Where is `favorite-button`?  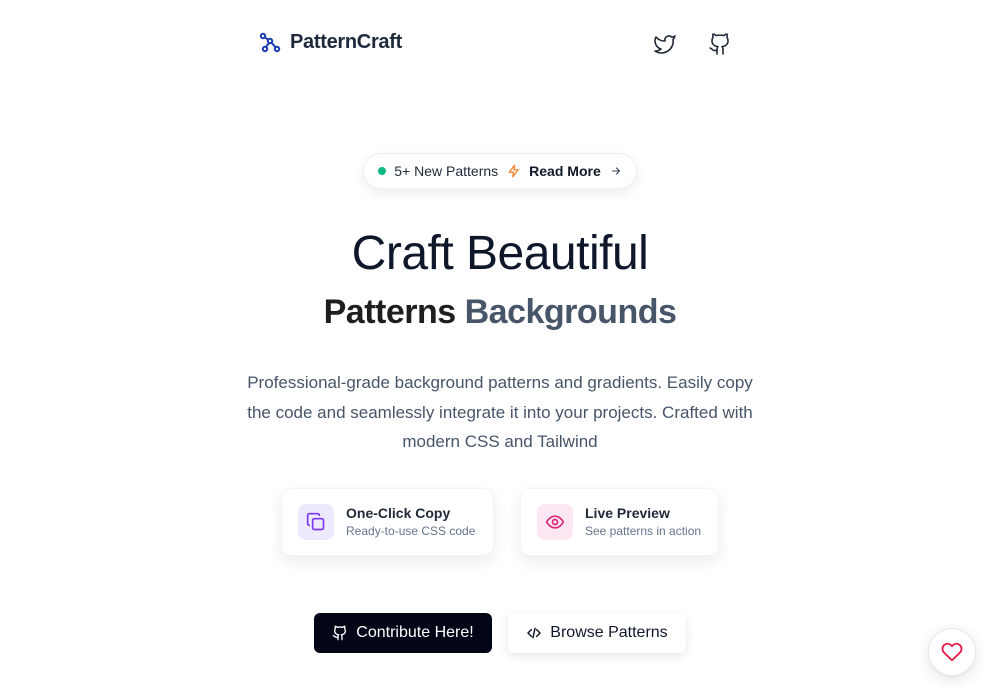 favorite-button is located at coordinates (952, 652).